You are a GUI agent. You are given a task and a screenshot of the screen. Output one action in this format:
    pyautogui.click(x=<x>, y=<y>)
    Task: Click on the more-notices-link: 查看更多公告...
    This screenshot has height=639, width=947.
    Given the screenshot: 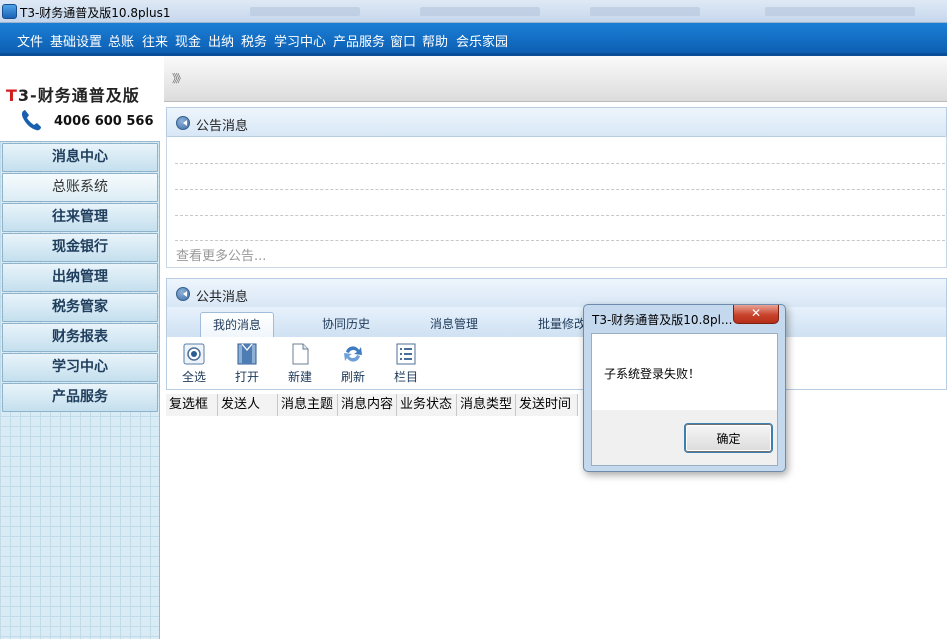 What is the action you would take?
    pyautogui.click(x=221, y=254)
    